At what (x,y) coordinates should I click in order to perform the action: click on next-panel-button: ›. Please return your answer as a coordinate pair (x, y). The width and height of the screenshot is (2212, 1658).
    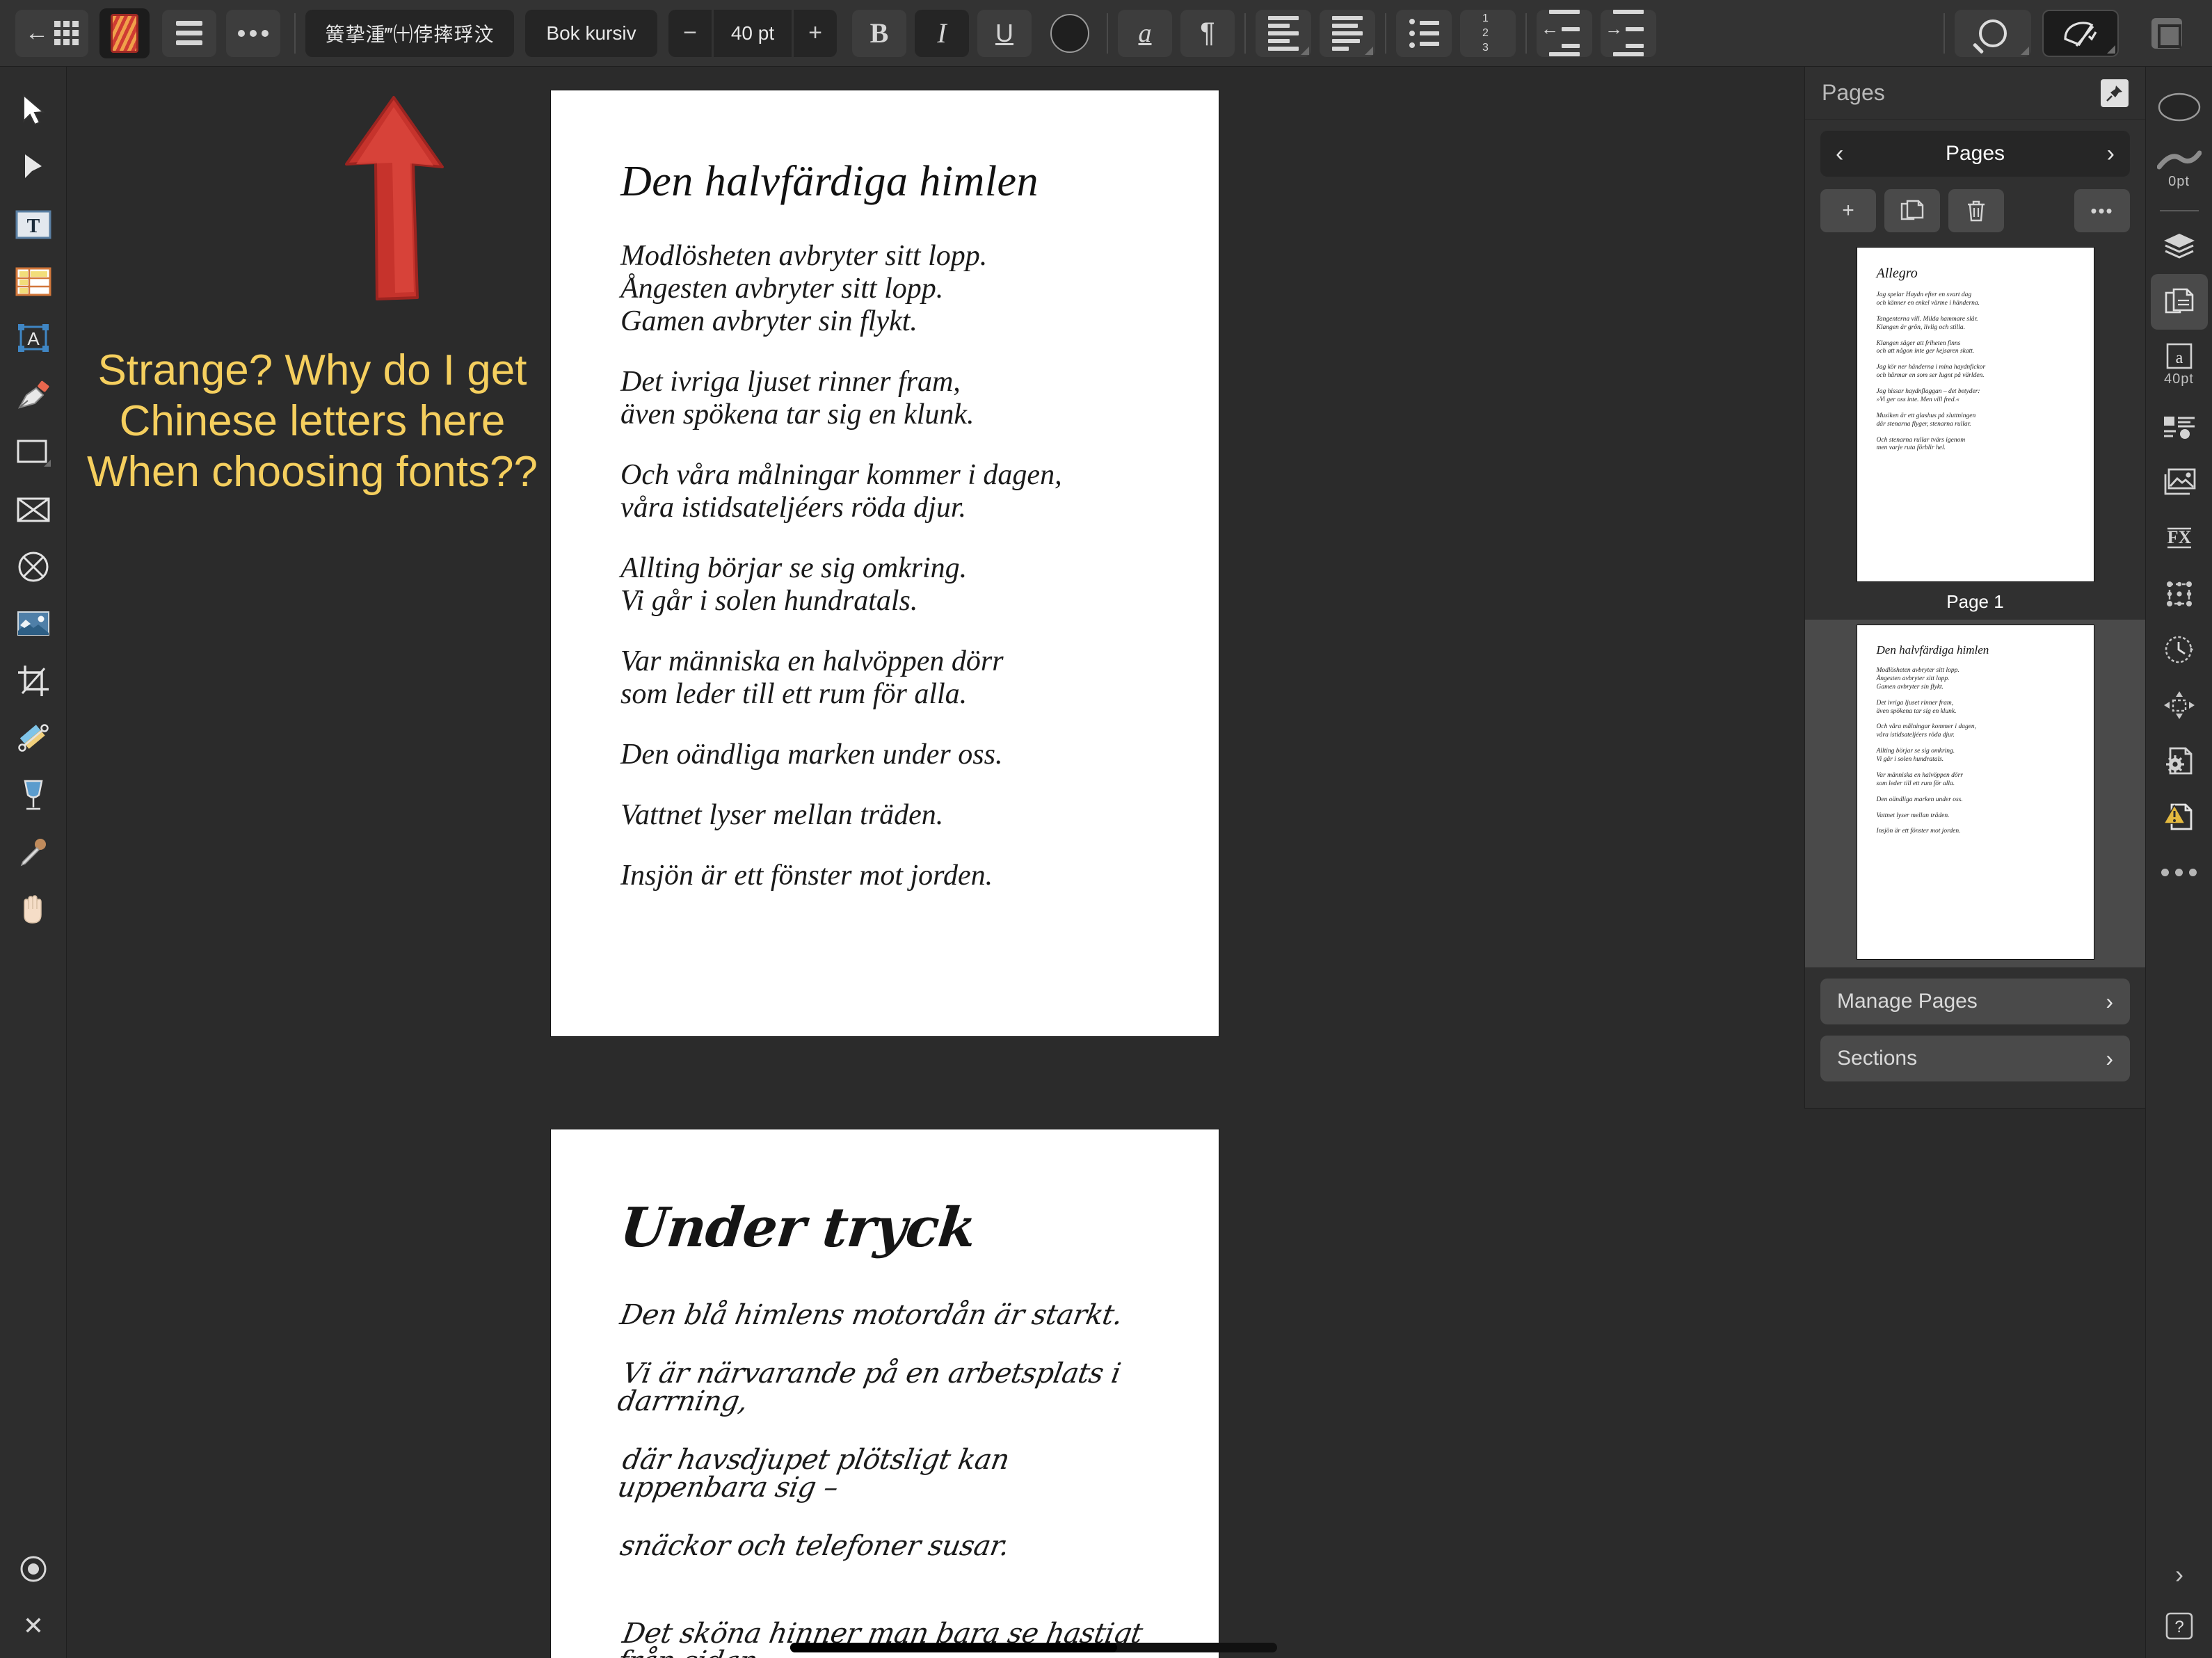
    Looking at the image, I should click on (2179, 1574).